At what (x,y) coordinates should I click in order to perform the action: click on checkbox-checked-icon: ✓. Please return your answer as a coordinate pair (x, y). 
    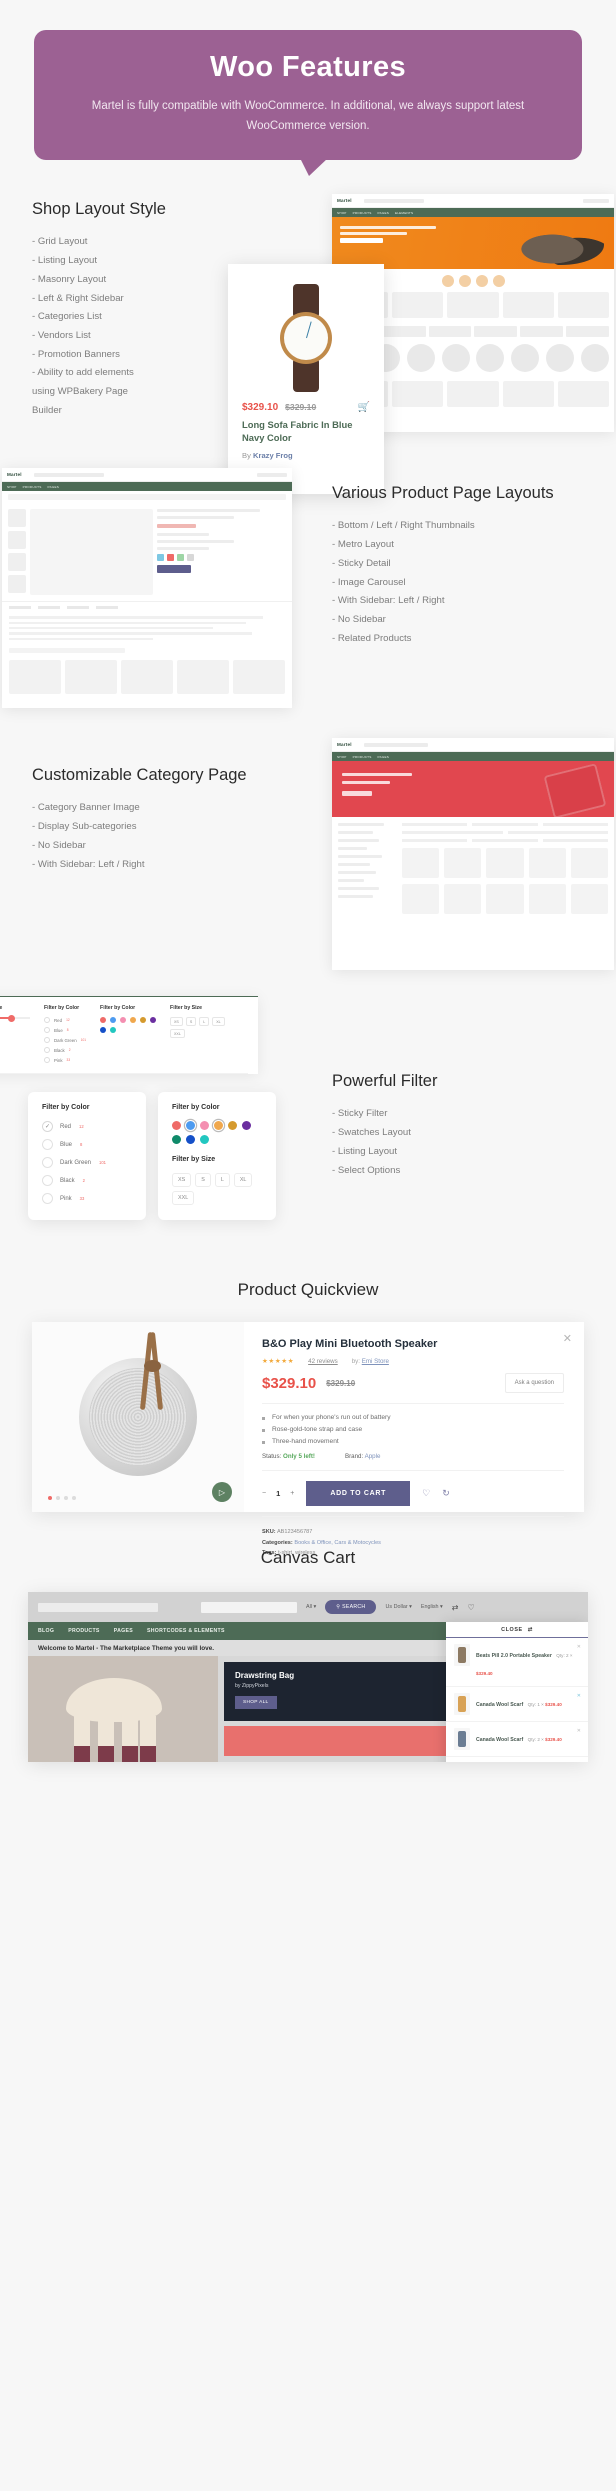
    Looking at the image, I should click on (47, 1127).